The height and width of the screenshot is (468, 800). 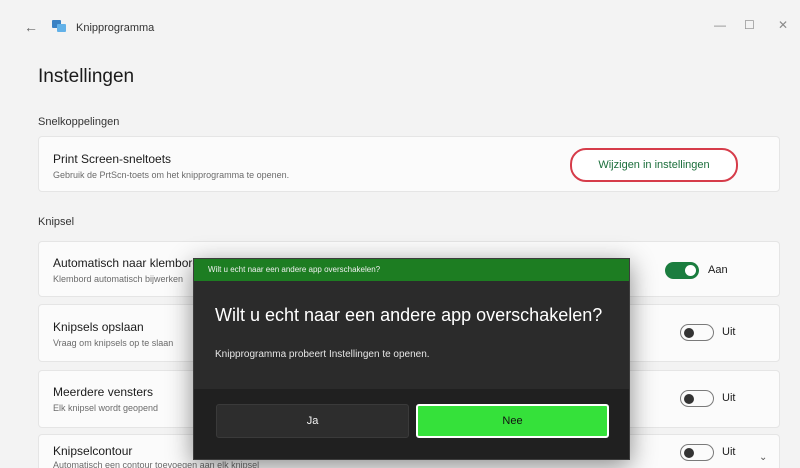 I want to click on section-title-shortcuts: Snelkoppelingen, so click(x=79, y=122).